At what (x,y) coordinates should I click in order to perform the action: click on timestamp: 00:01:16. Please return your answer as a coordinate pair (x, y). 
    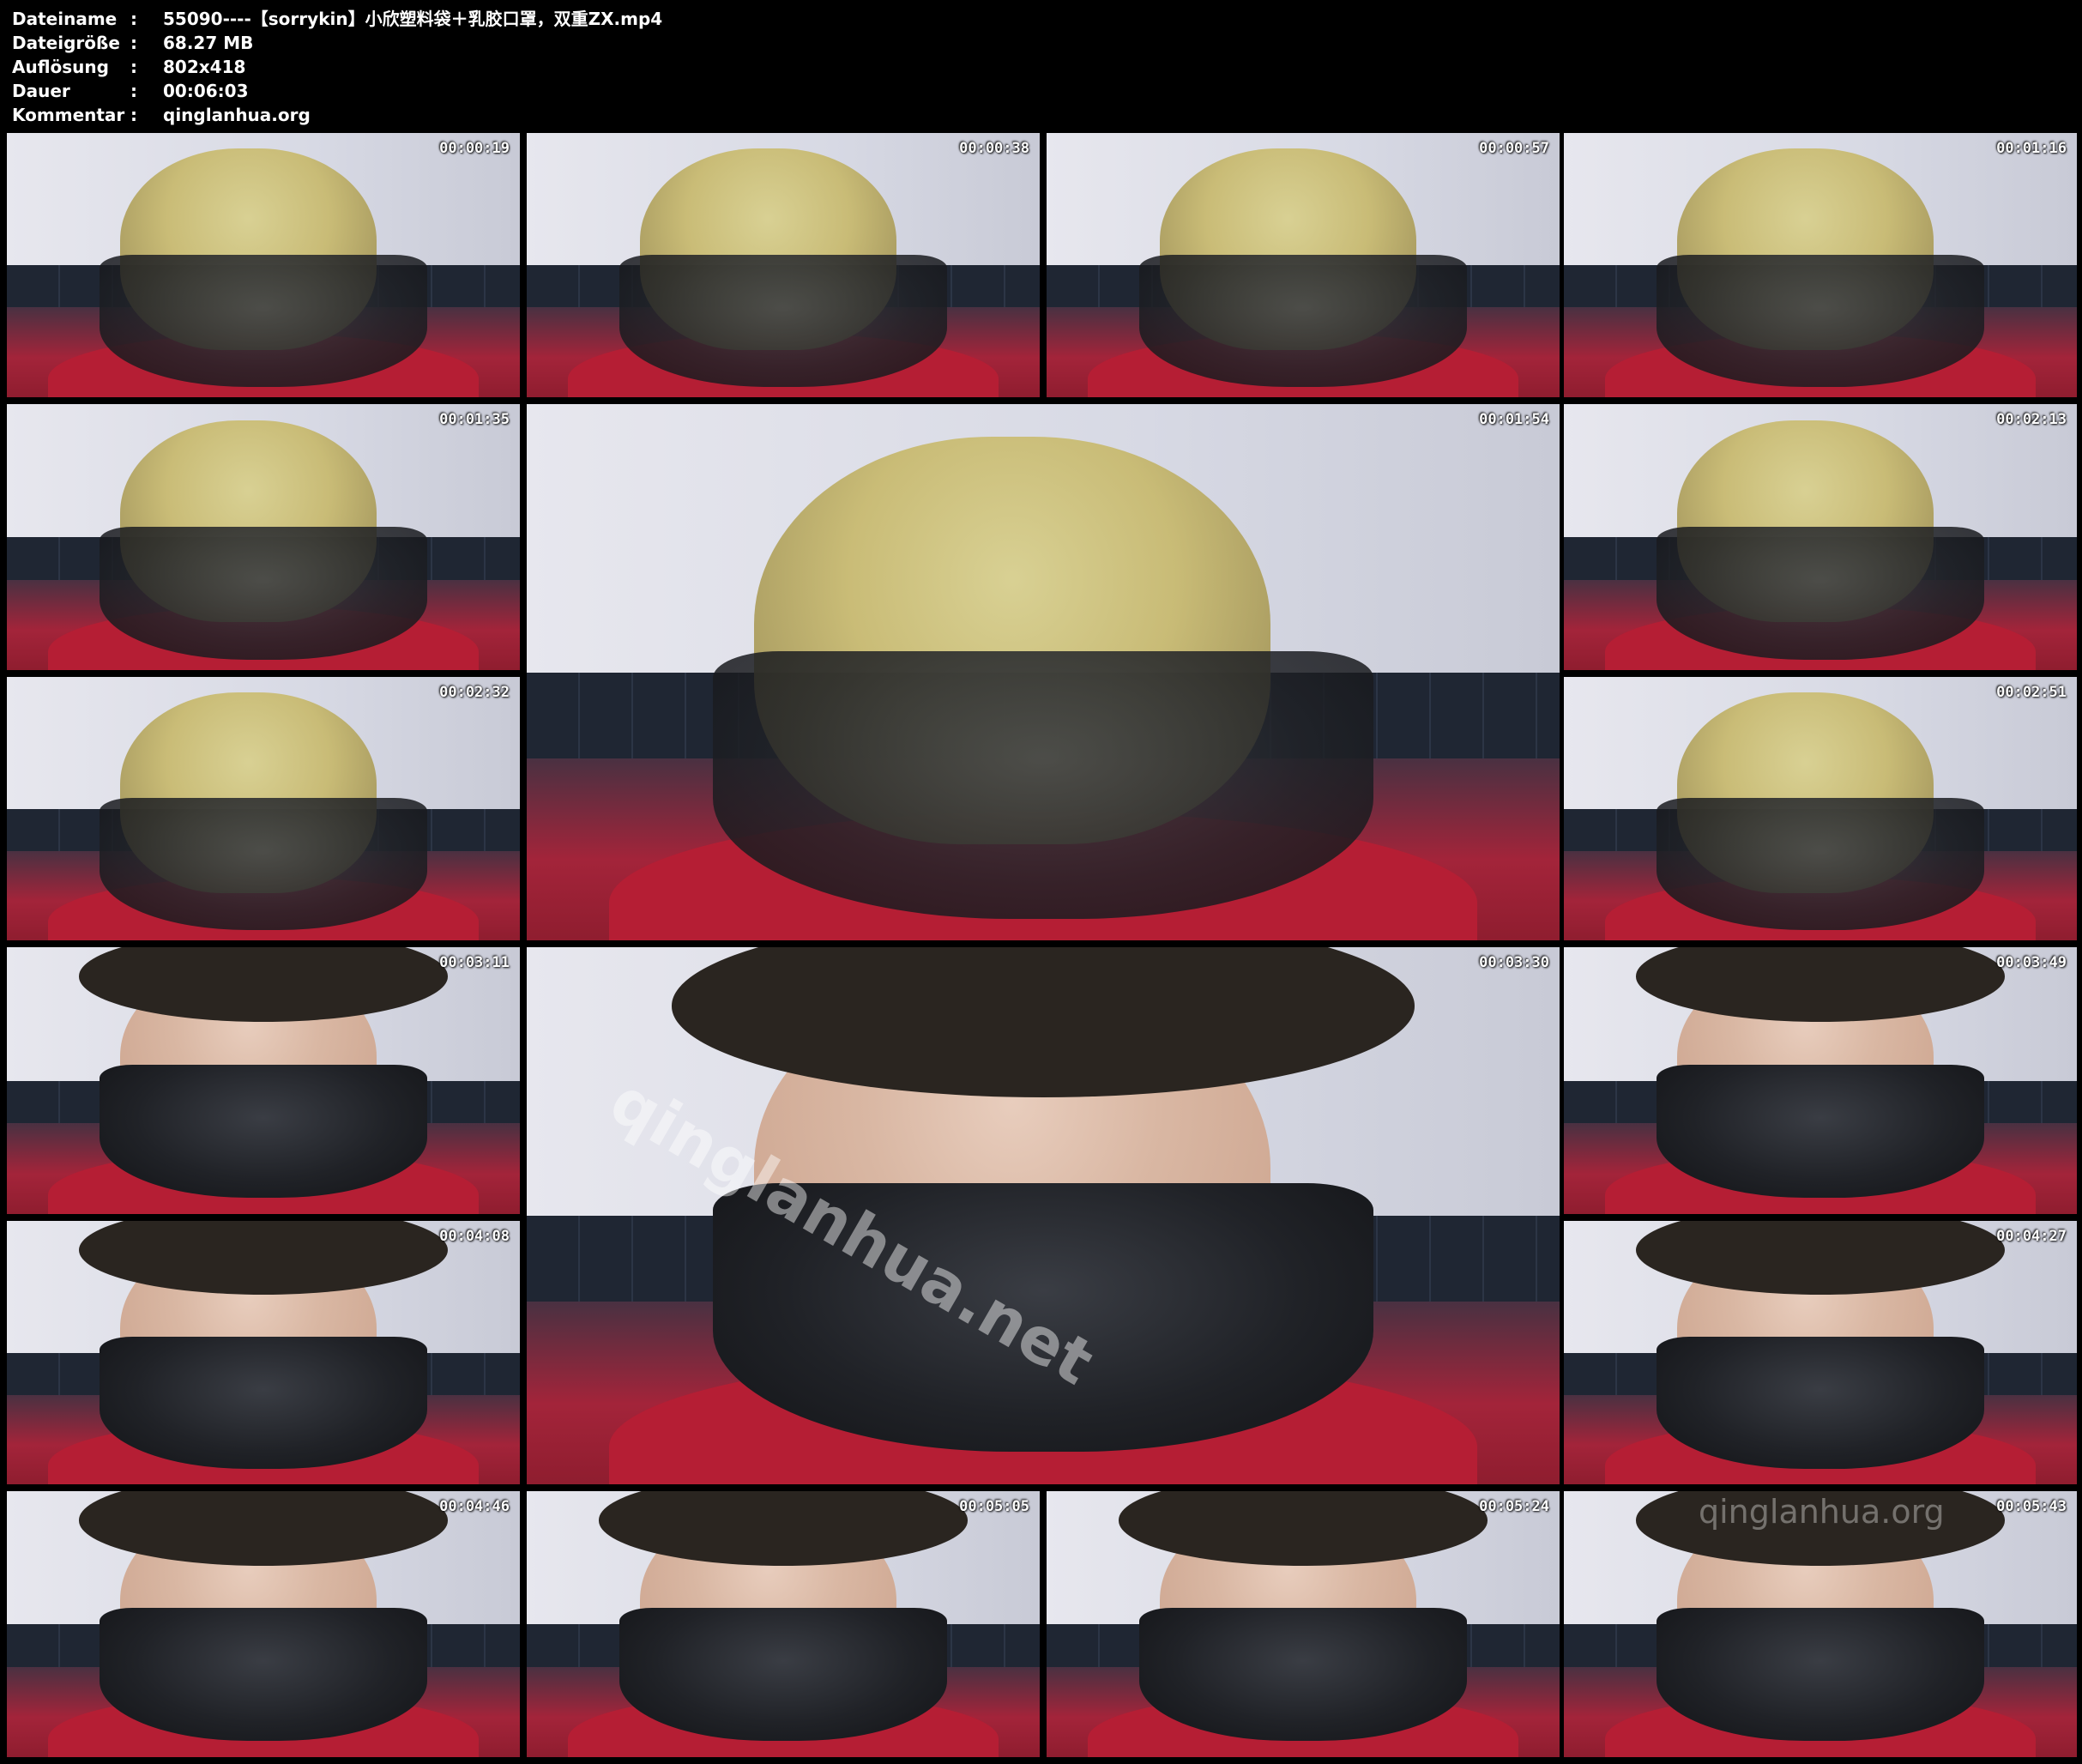
    Looking at the image, I should click on (2031, 148).